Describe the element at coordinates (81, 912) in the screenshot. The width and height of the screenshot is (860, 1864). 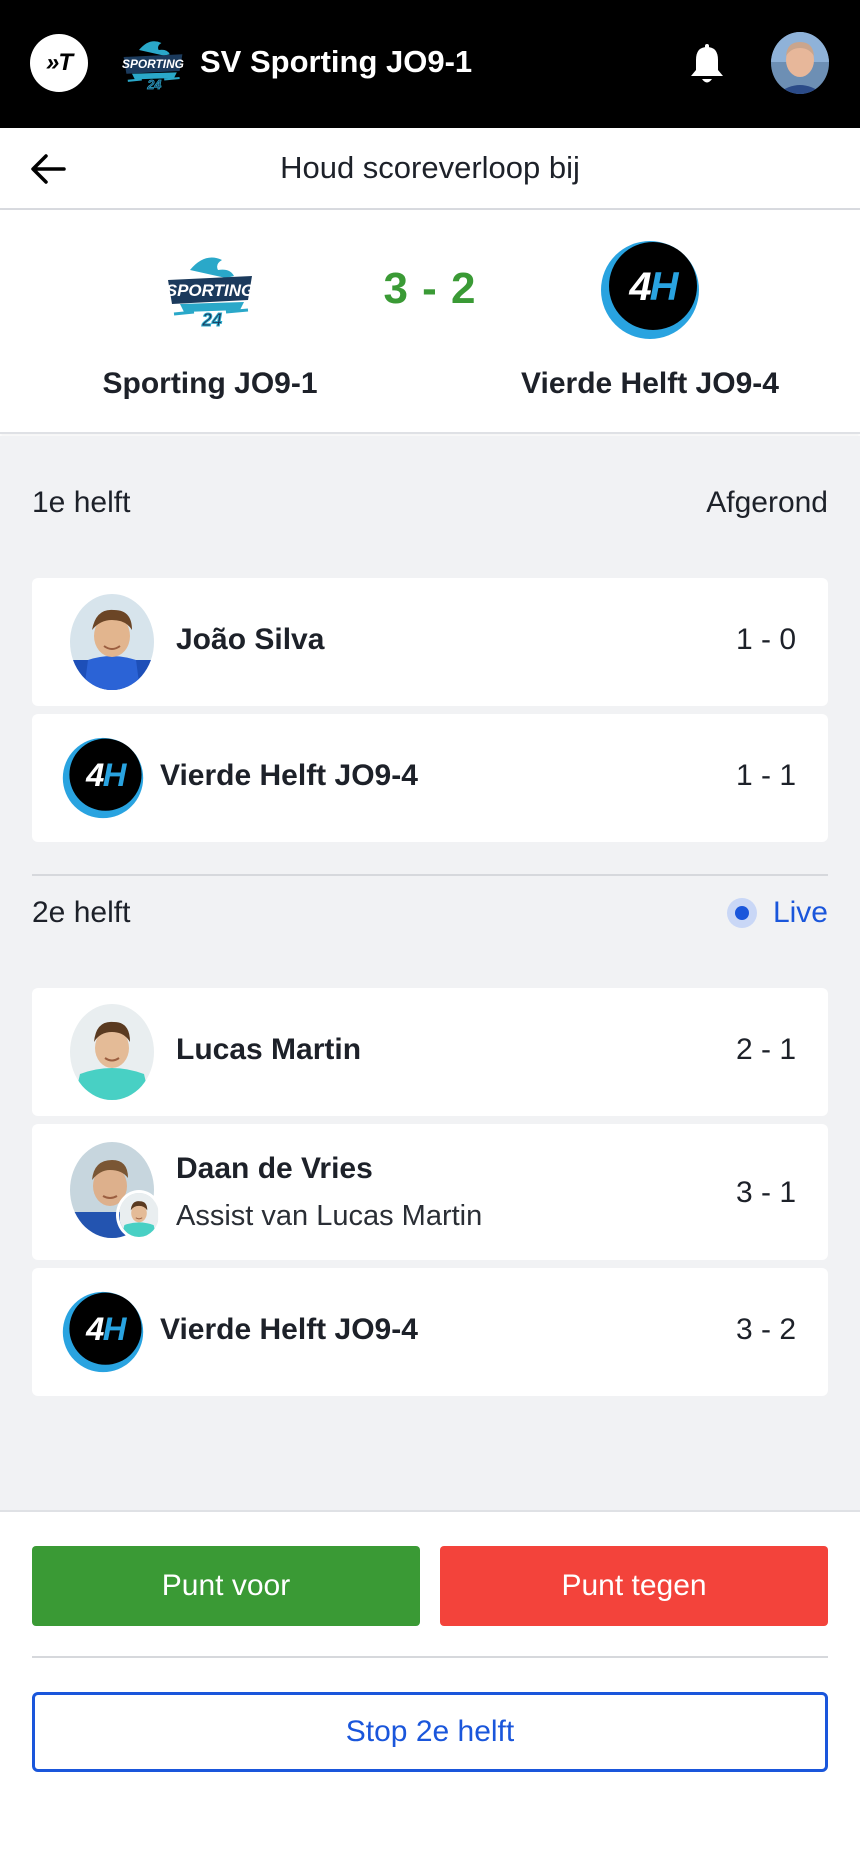
I see `half-label: 2e helft` at that location.